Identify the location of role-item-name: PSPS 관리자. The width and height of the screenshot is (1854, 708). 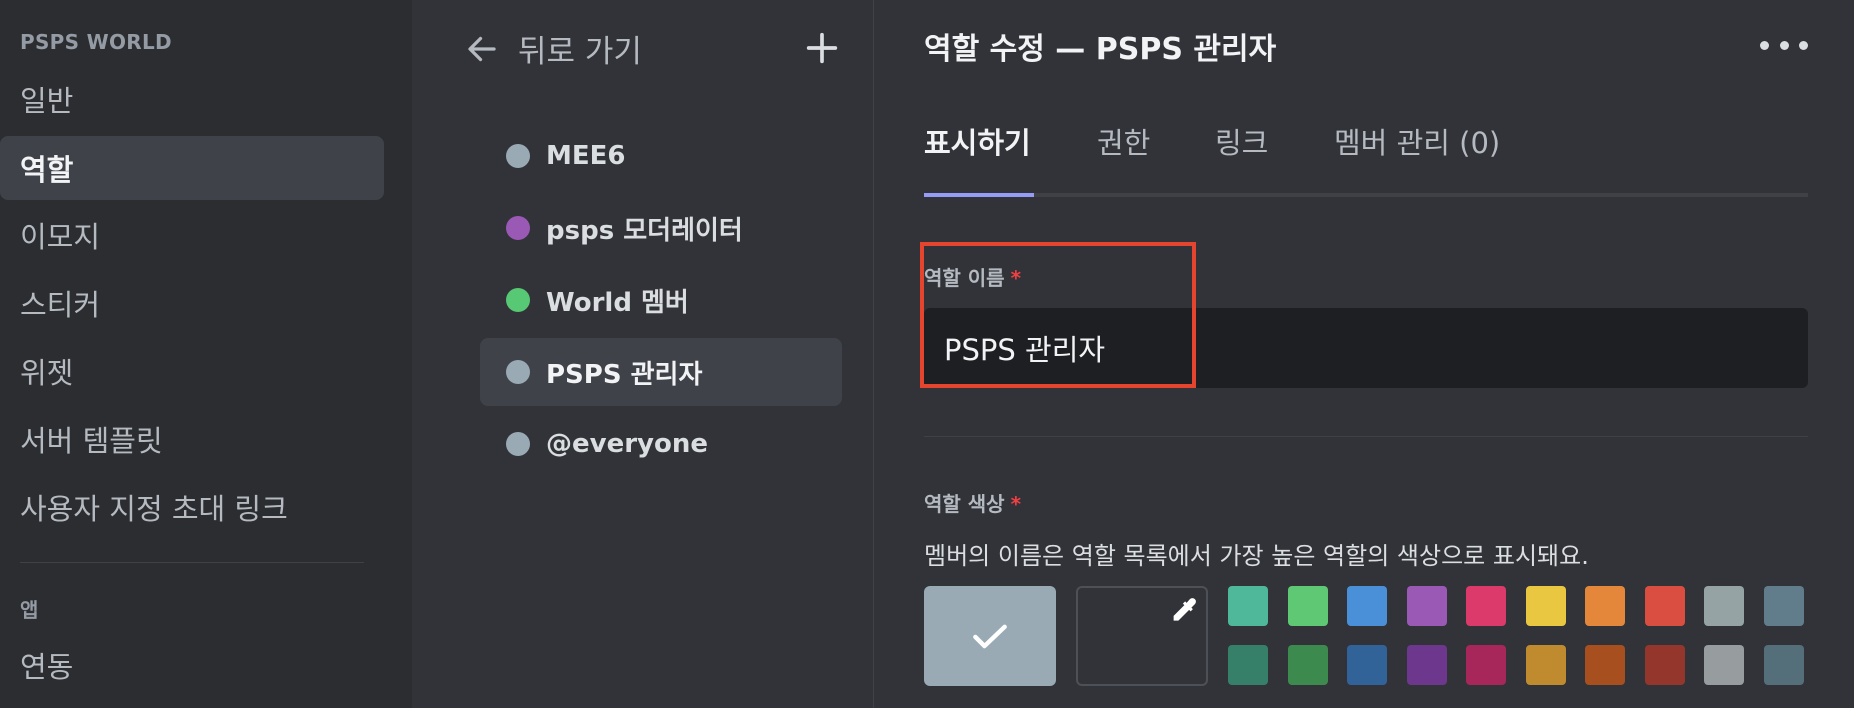
(624, 374).